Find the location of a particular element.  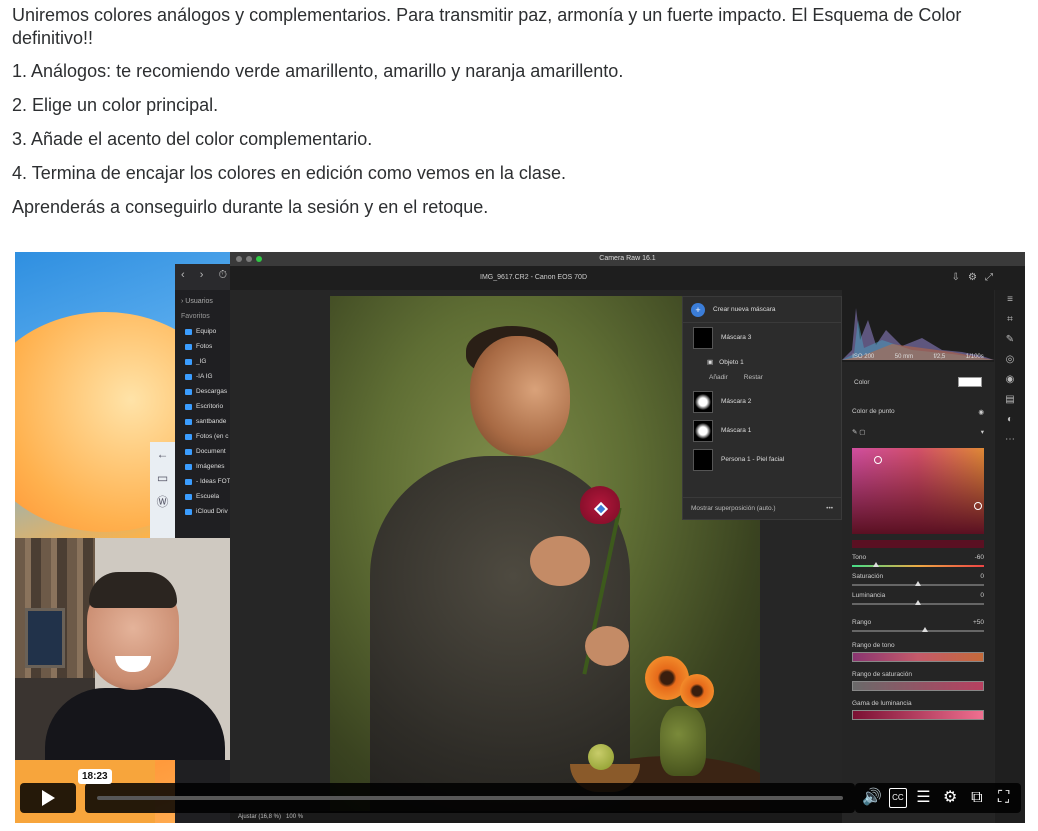

crop-icon: ⌗ is located at coordinates (1010, 320).